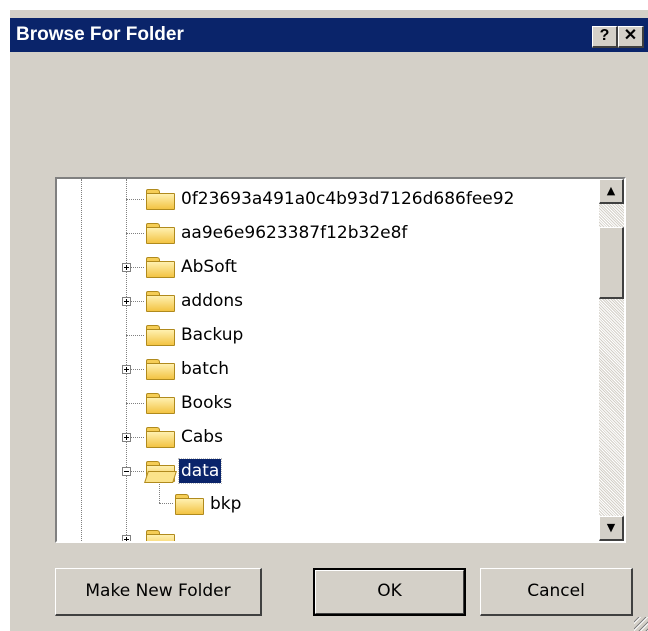 The width and height of the screenshot is (648, 631). I want to click on make-new-folder-button: Make New Folder, so click(158, 592).